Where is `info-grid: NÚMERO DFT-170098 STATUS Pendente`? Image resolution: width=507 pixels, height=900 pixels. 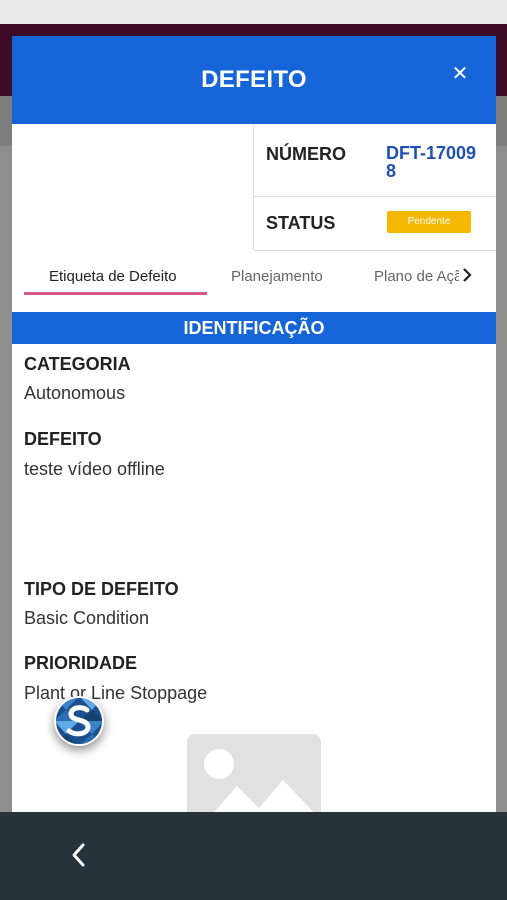
info-grid: NÚMERO DFT-170098 STATUS Pendente is located at coordinates (254, 187).